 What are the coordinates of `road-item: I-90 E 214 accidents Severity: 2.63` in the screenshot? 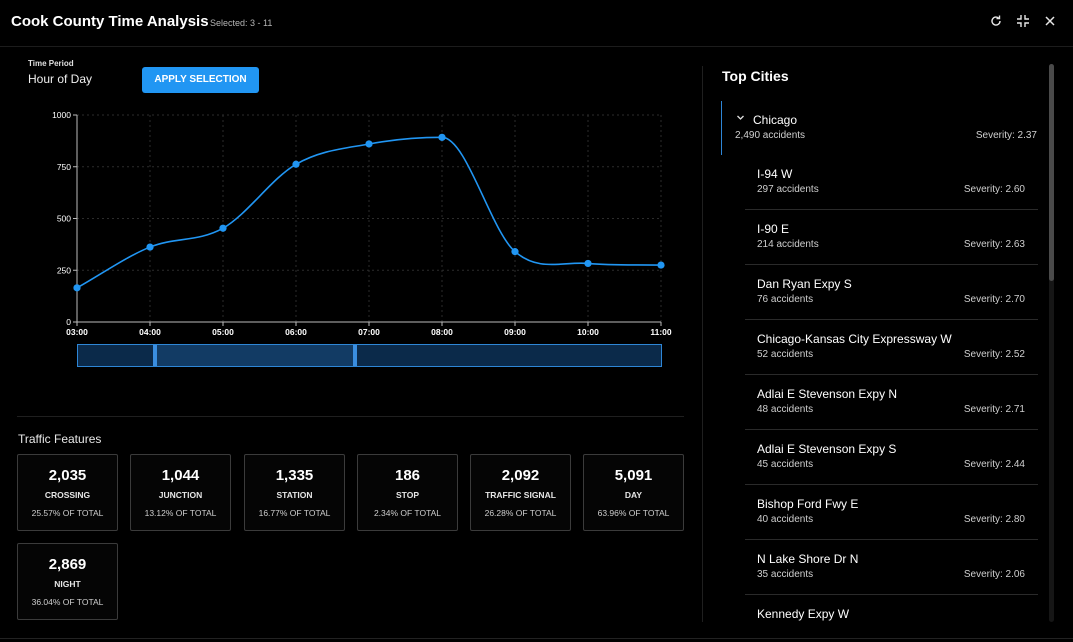 It's located at (891, 237).